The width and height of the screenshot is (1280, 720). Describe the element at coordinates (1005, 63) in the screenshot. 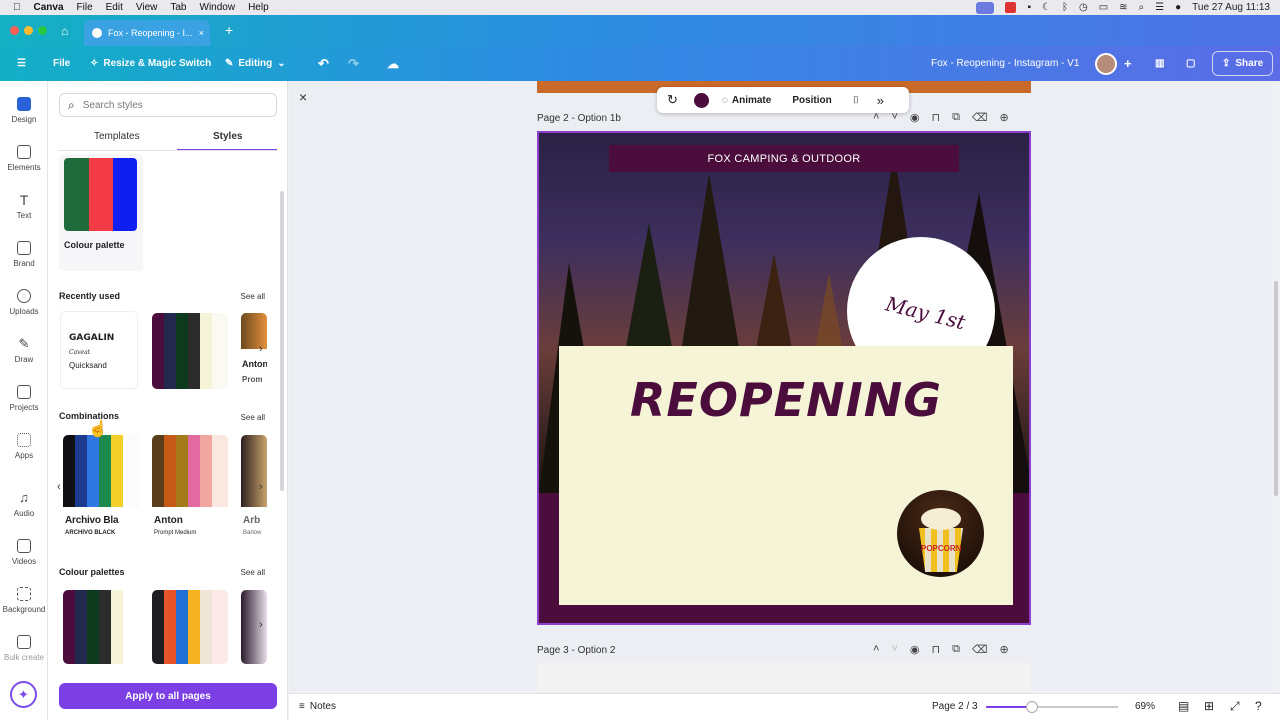

I see `document-title: Fox - Reopening - Instagram - V1` at that location.